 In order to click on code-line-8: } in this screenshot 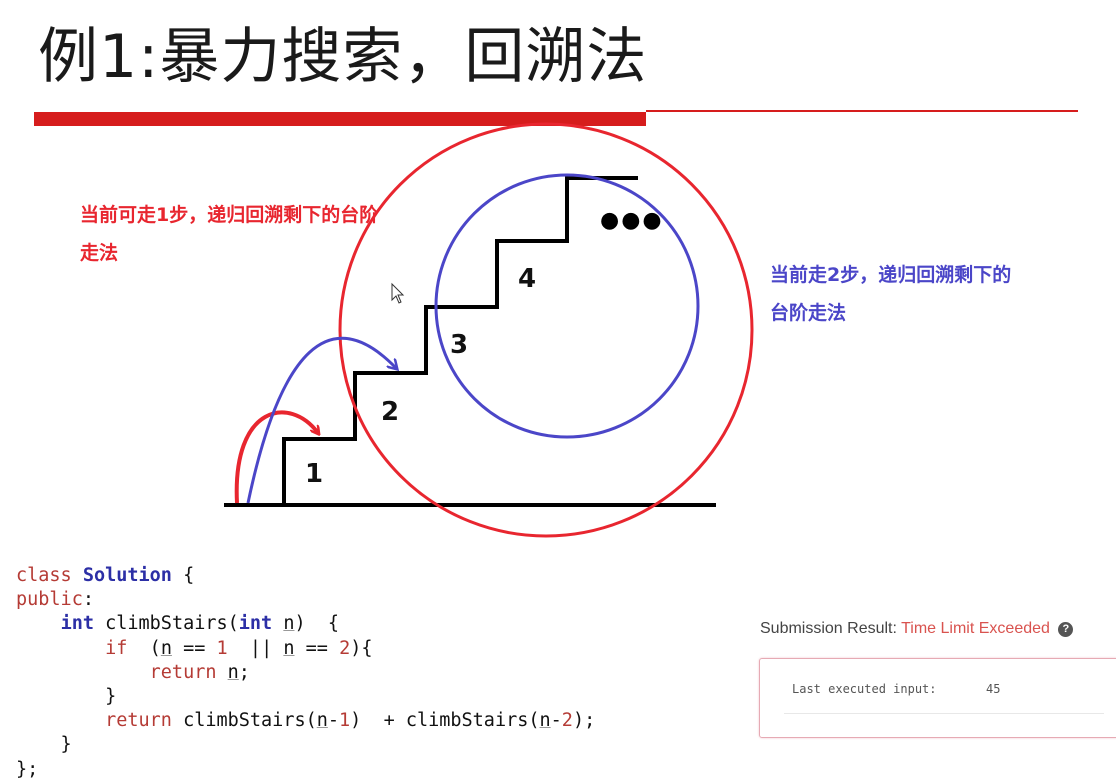, I will do `click(44, 745)`.